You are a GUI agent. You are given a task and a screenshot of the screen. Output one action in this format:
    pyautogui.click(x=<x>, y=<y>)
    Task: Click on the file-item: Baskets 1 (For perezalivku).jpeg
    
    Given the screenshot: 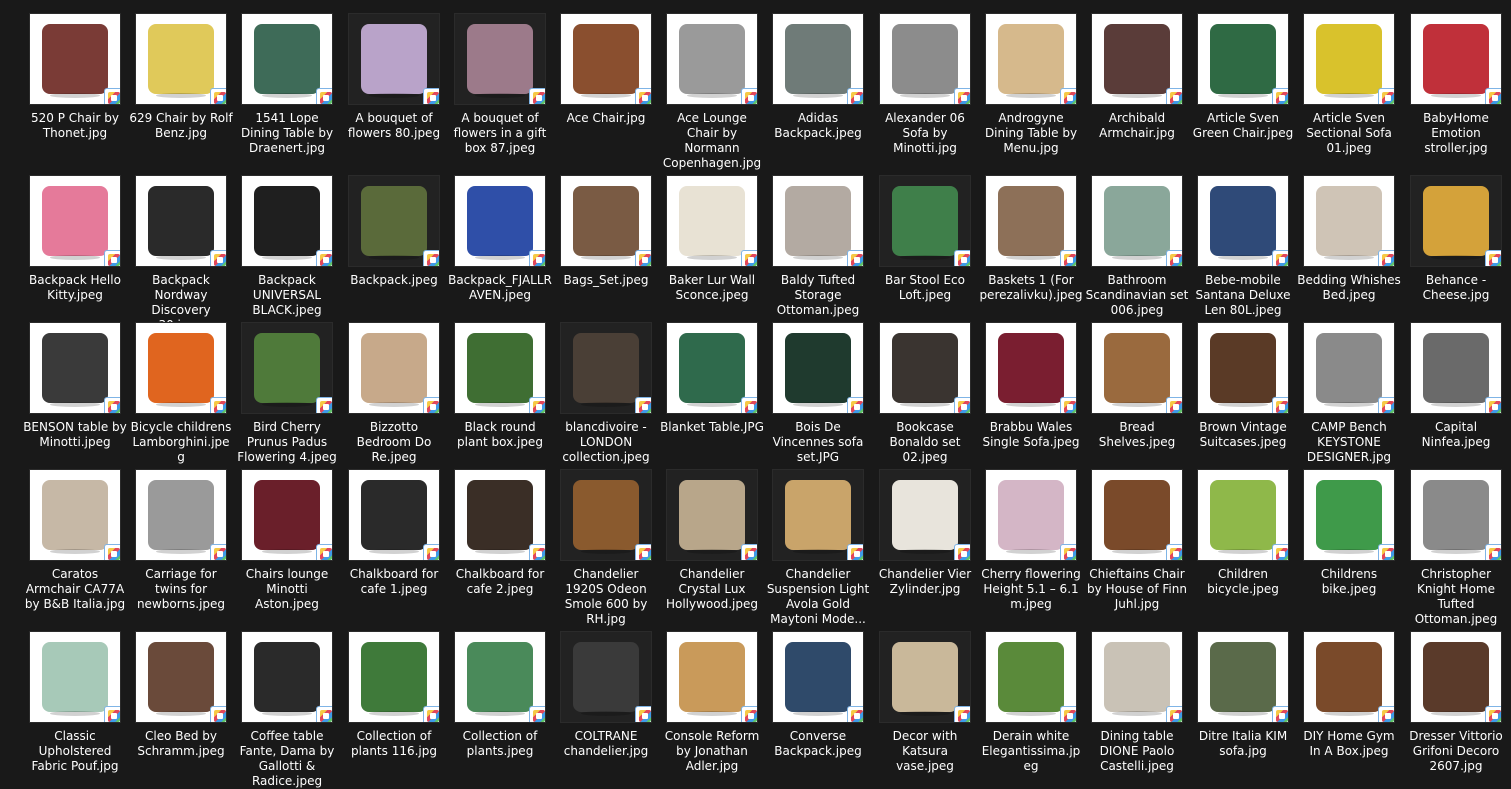 What is the action you would take?
    pyautogui.click(x=1031, y=239)
    